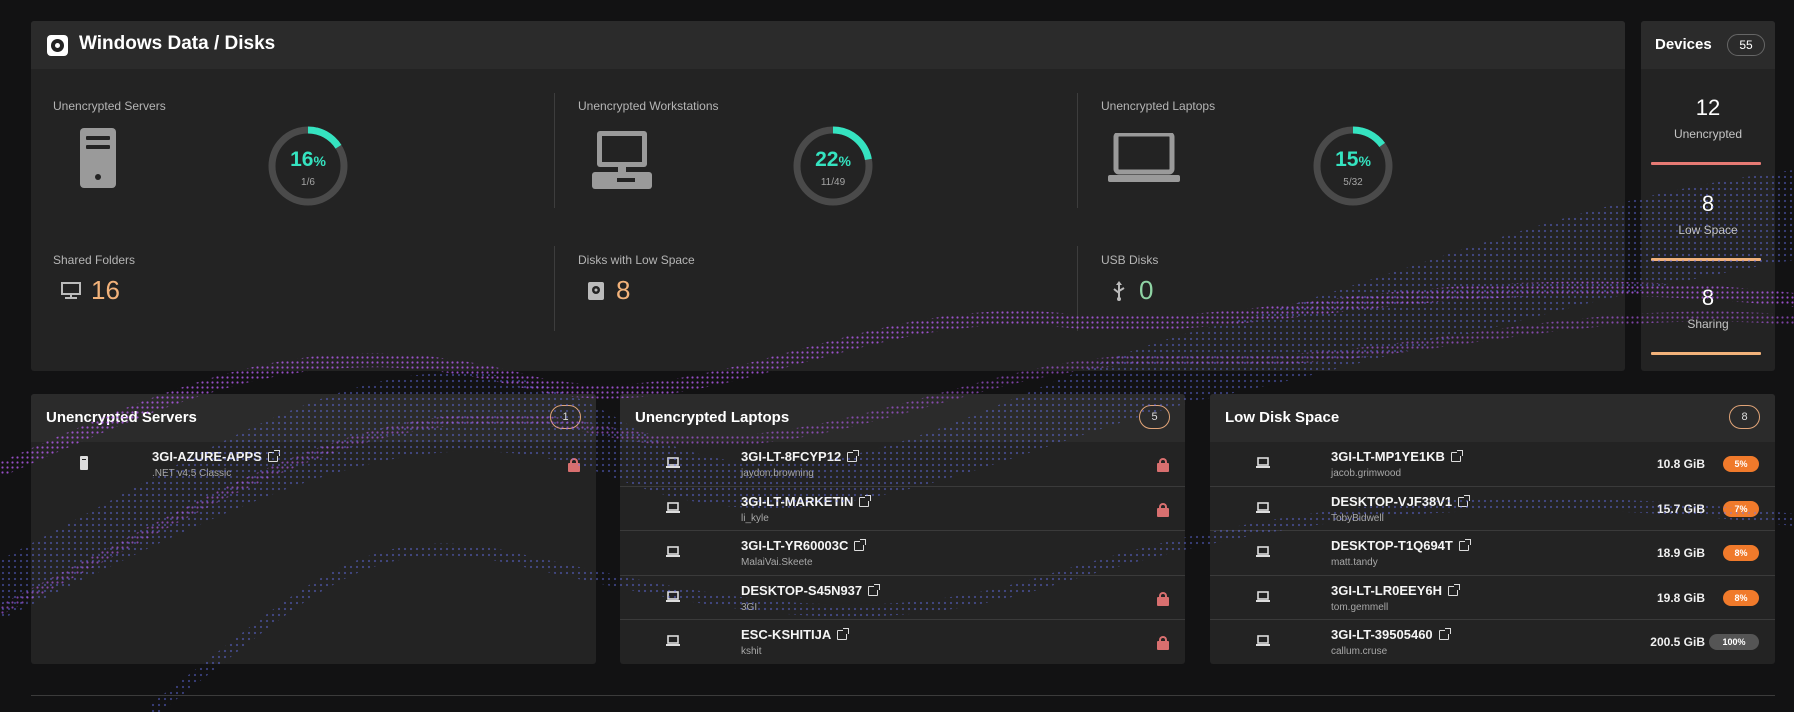 The height and width of the screenshot is (712, 1794). What do you see at coordinates (216, 456) in the screenshot?
I see `device-name-link: 3GI-AZURE-APPS` at bounding box center [216, 456].